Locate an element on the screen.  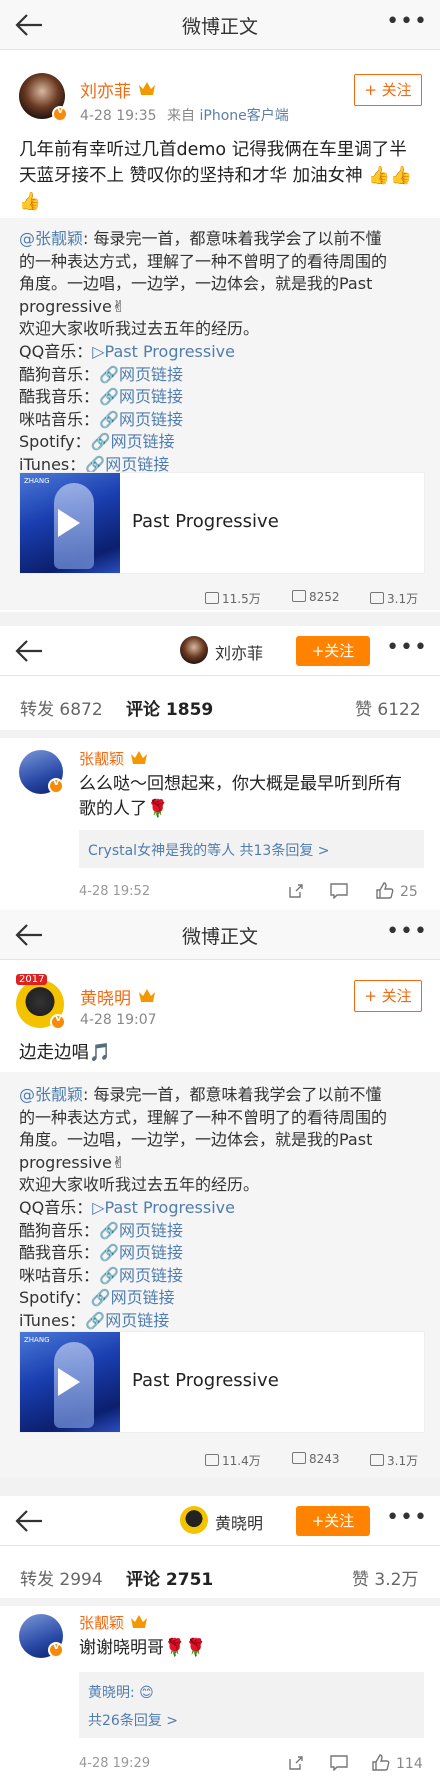
post-source: iPhone客户端 is located at coordinates (243, 116).